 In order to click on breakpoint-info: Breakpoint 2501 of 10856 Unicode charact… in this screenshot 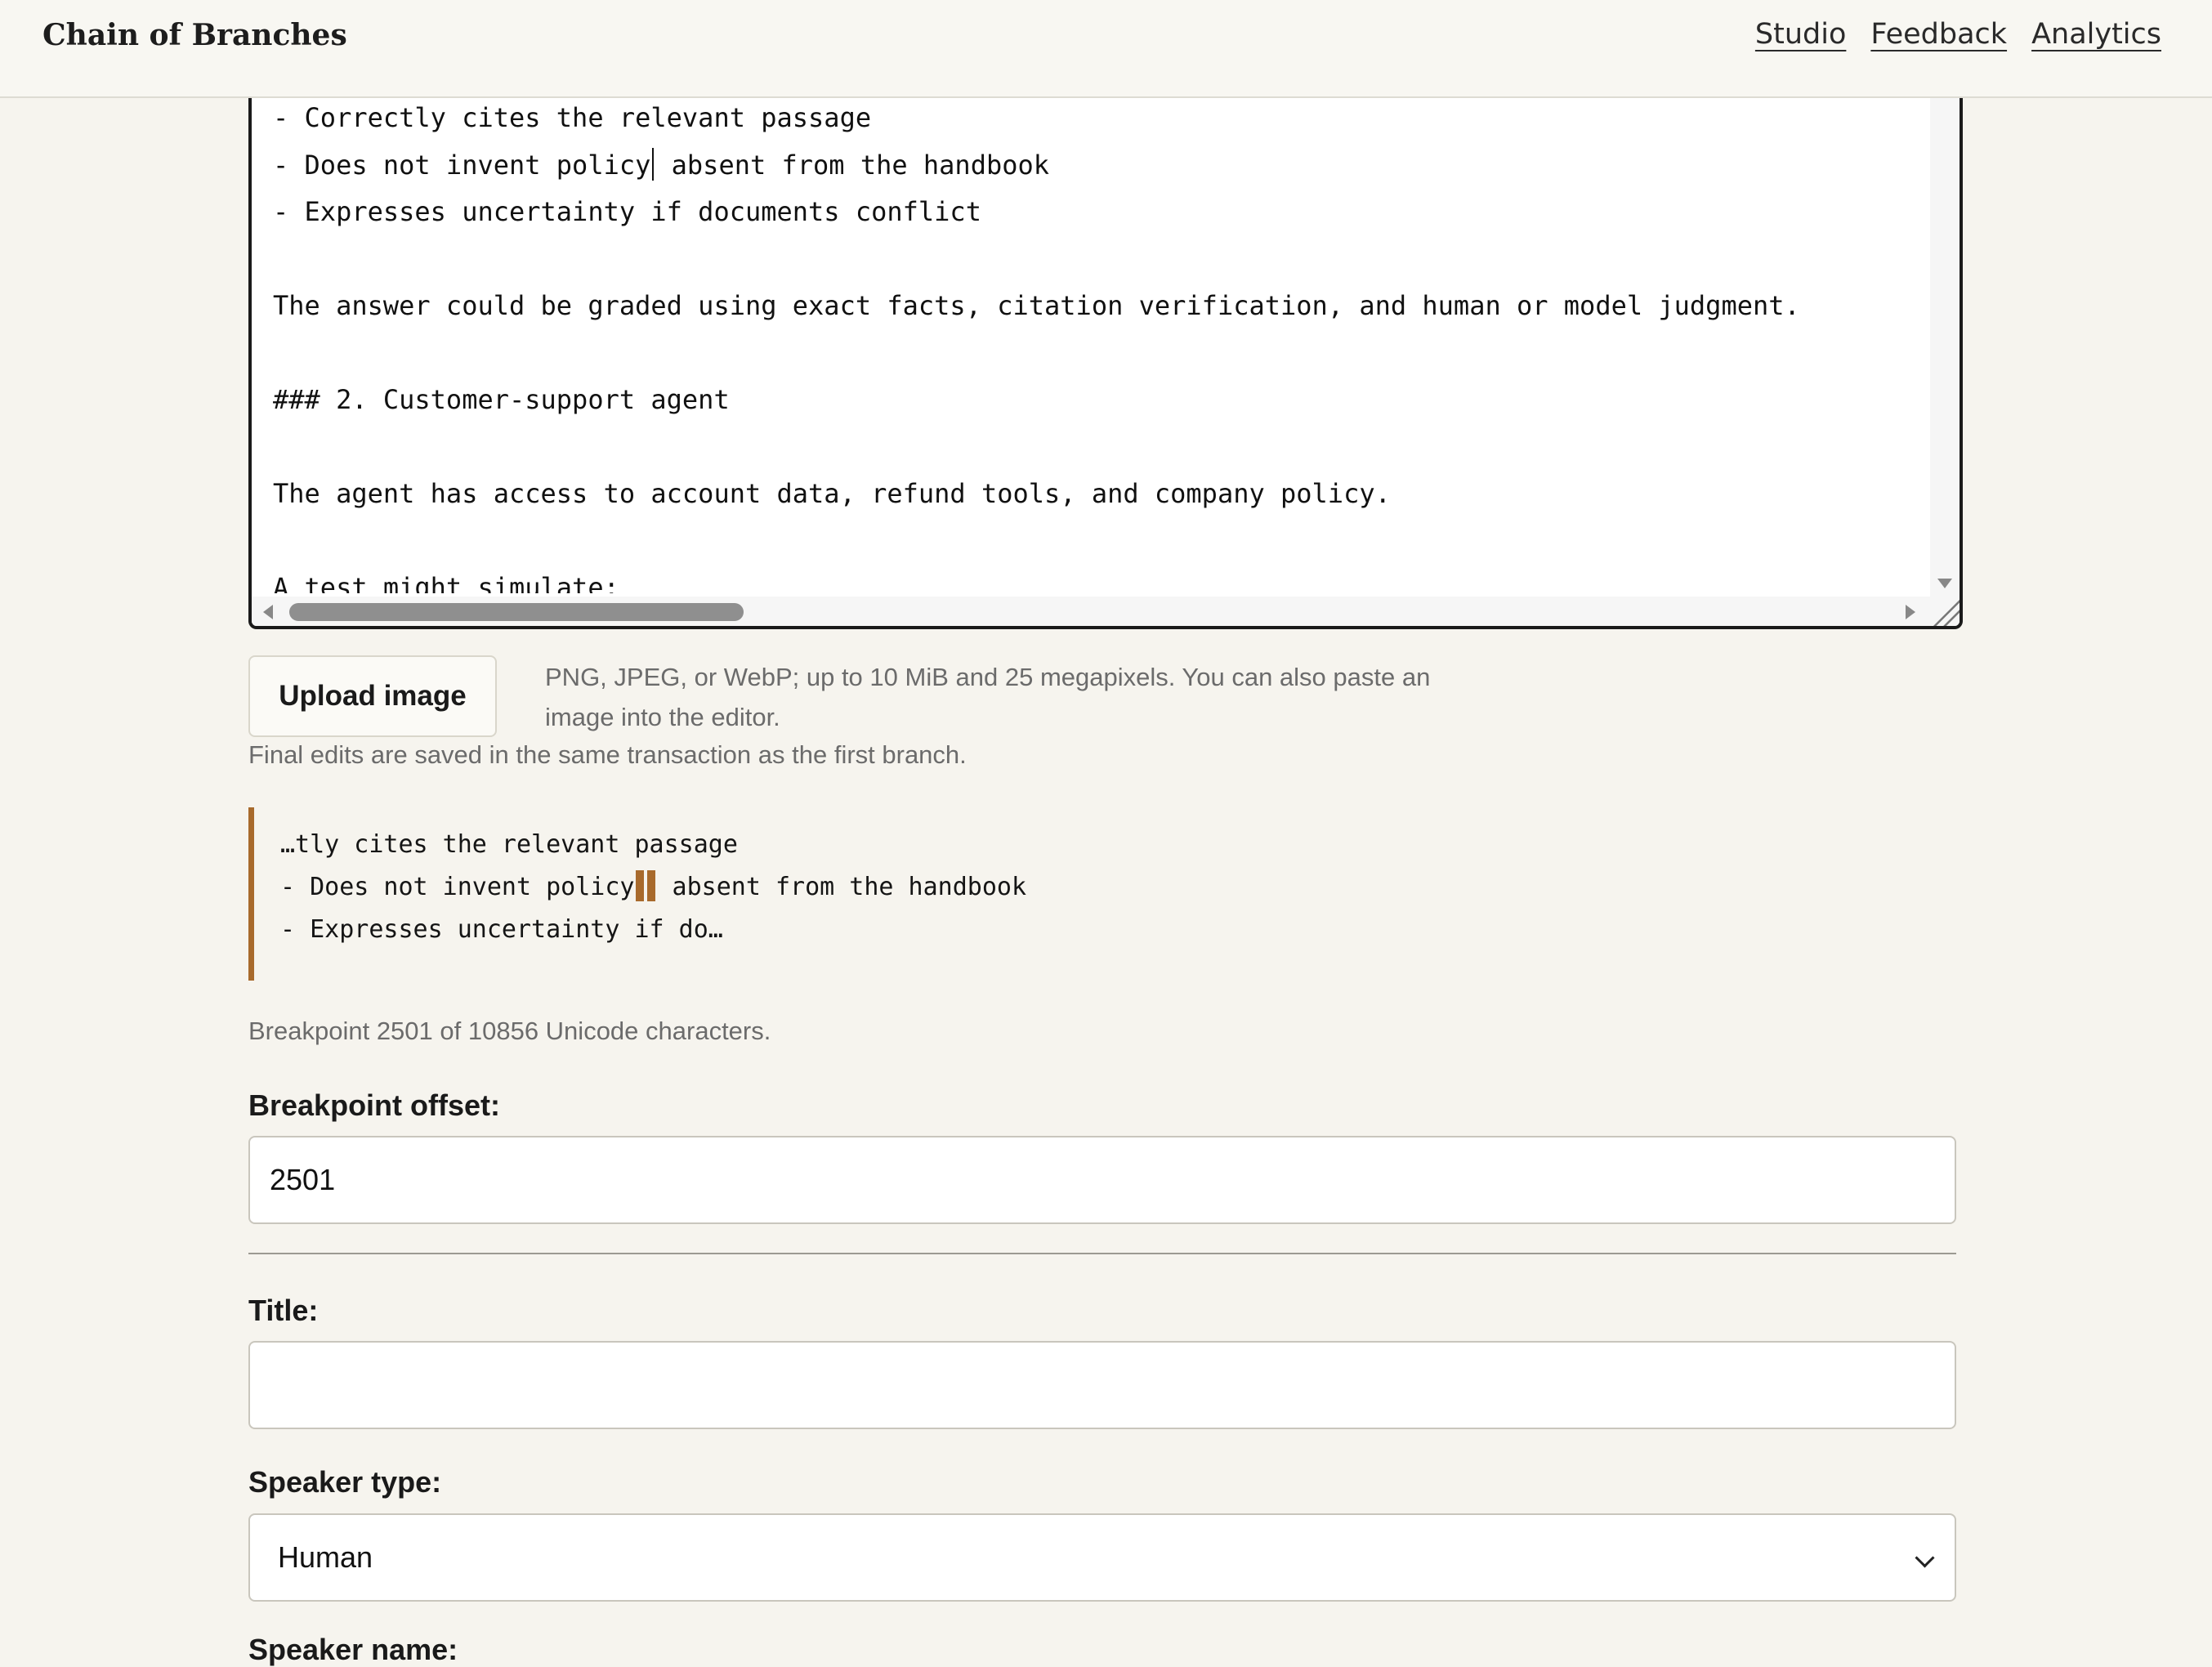, I will do `click(509, 1031)`.